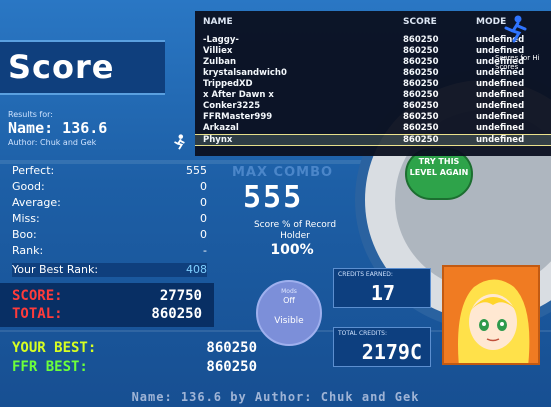 This screenshot has width=551, height=407. I want to click on leaderboard-row-highlighted: Phynx 860250 undefined, so click(373, 140).